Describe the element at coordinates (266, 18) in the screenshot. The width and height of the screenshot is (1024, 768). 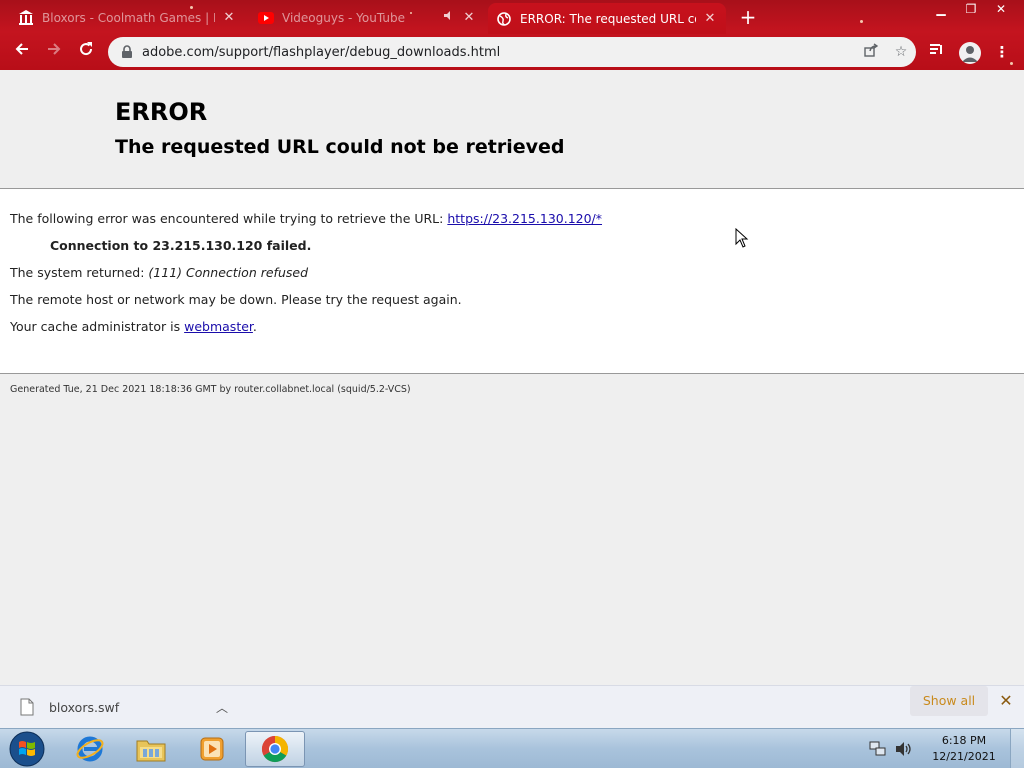
I see `youtube-icon` at that location.